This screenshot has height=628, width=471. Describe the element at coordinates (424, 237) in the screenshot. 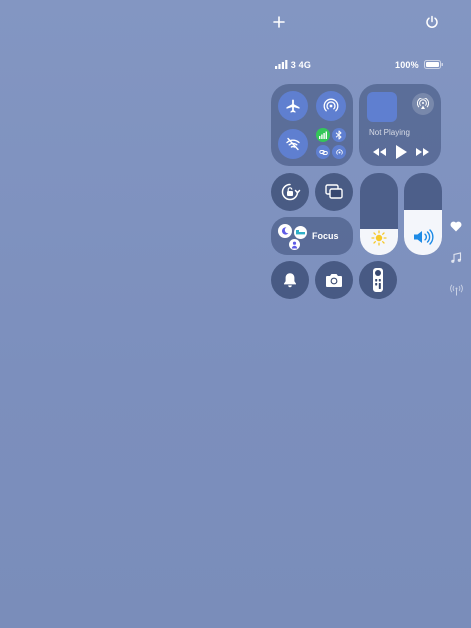

I see `speaker-icon` at that location.